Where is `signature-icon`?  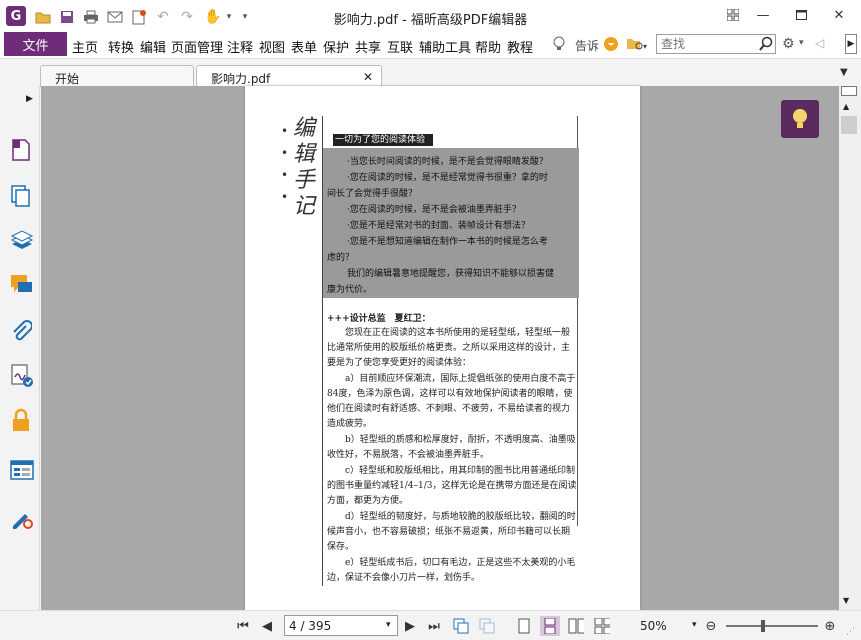
signature-icon is located at coordinates (22, 376).